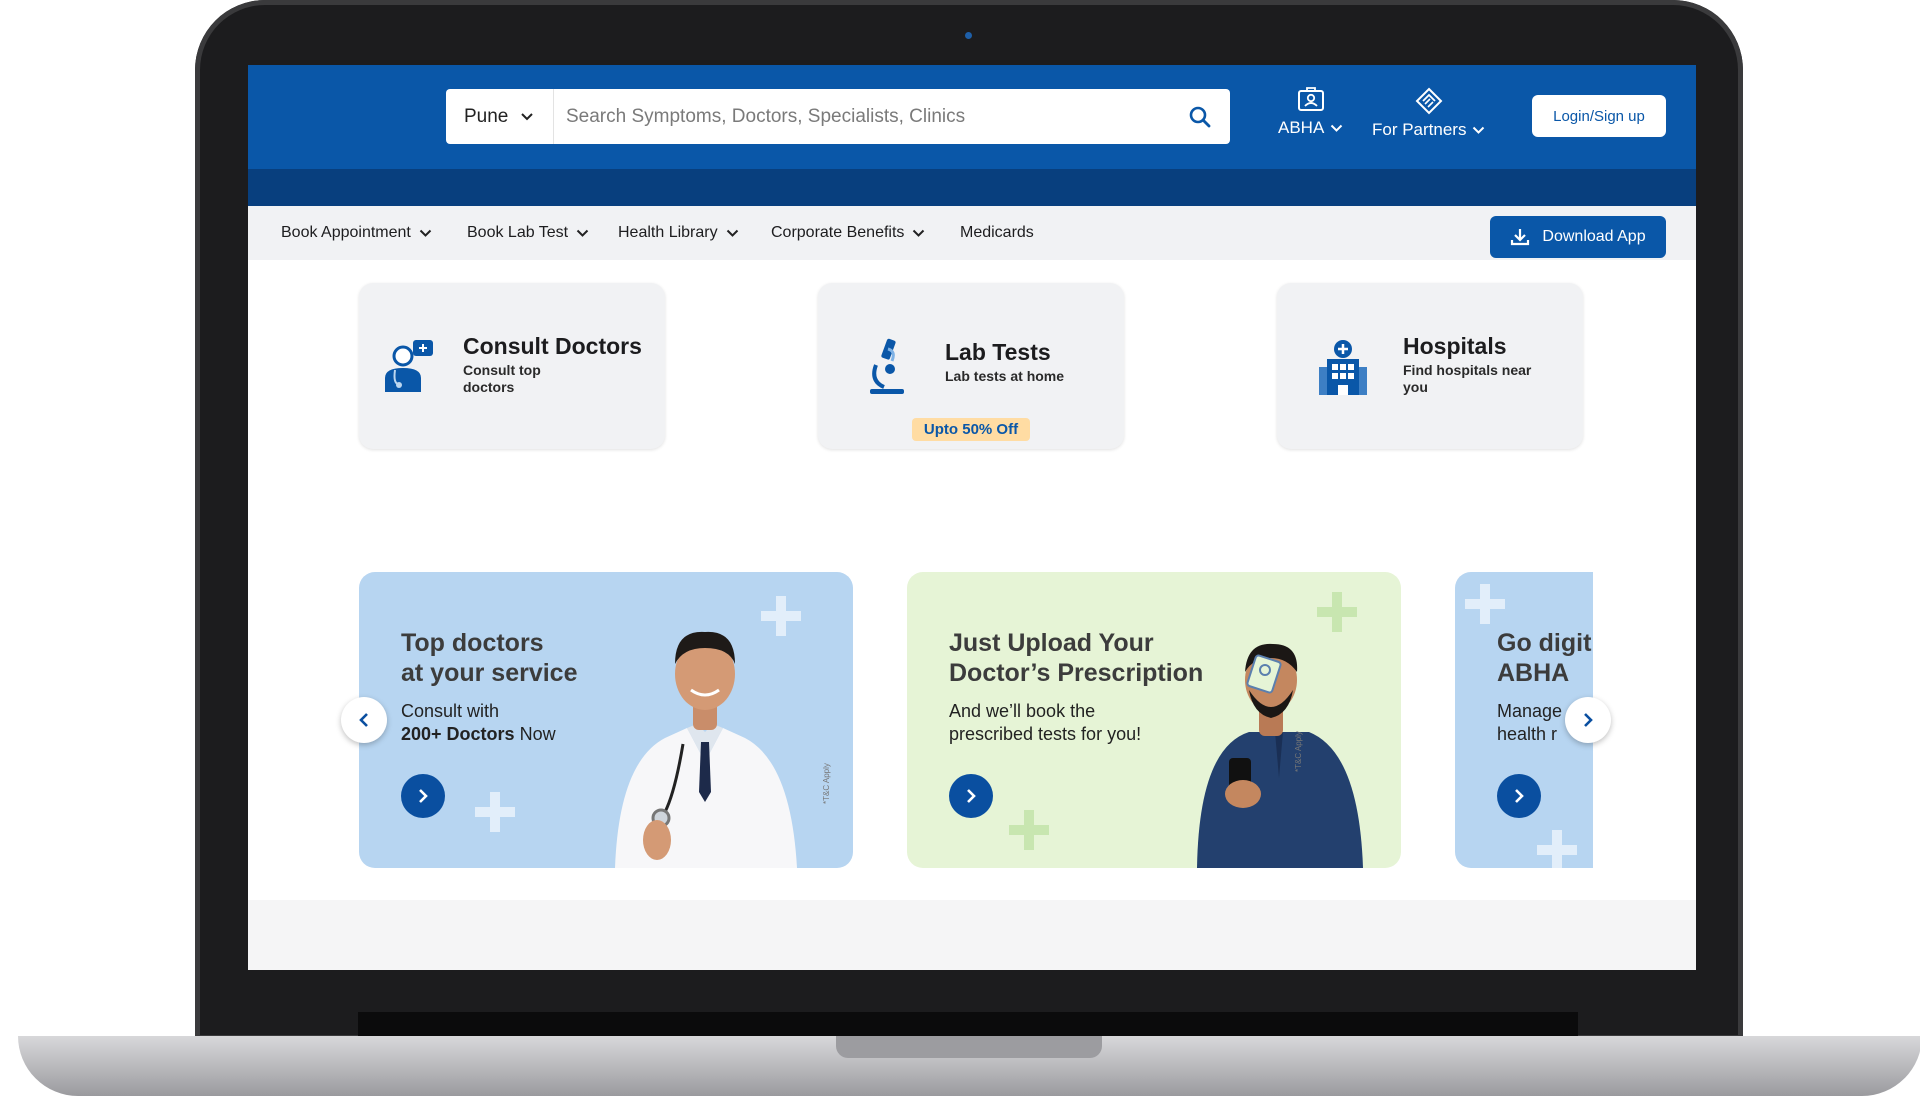 The width and height of the screenshot is (1920, 1104). I want to click on service-subtitle: Consult top doctors, so click(502, 379).